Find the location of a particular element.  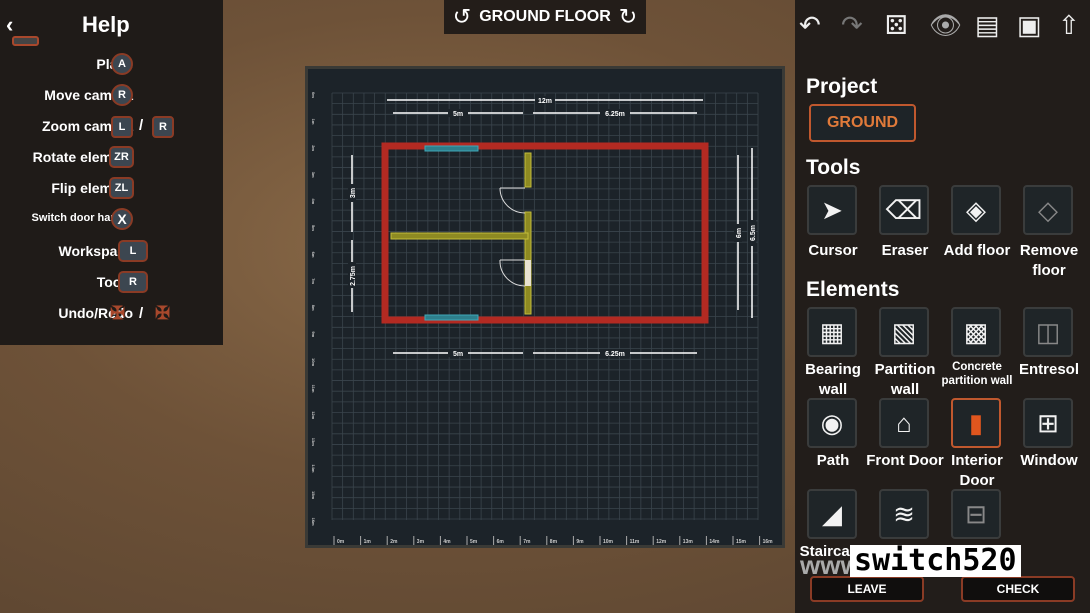

tool-label: Window is located at coordinates (1049, 460).